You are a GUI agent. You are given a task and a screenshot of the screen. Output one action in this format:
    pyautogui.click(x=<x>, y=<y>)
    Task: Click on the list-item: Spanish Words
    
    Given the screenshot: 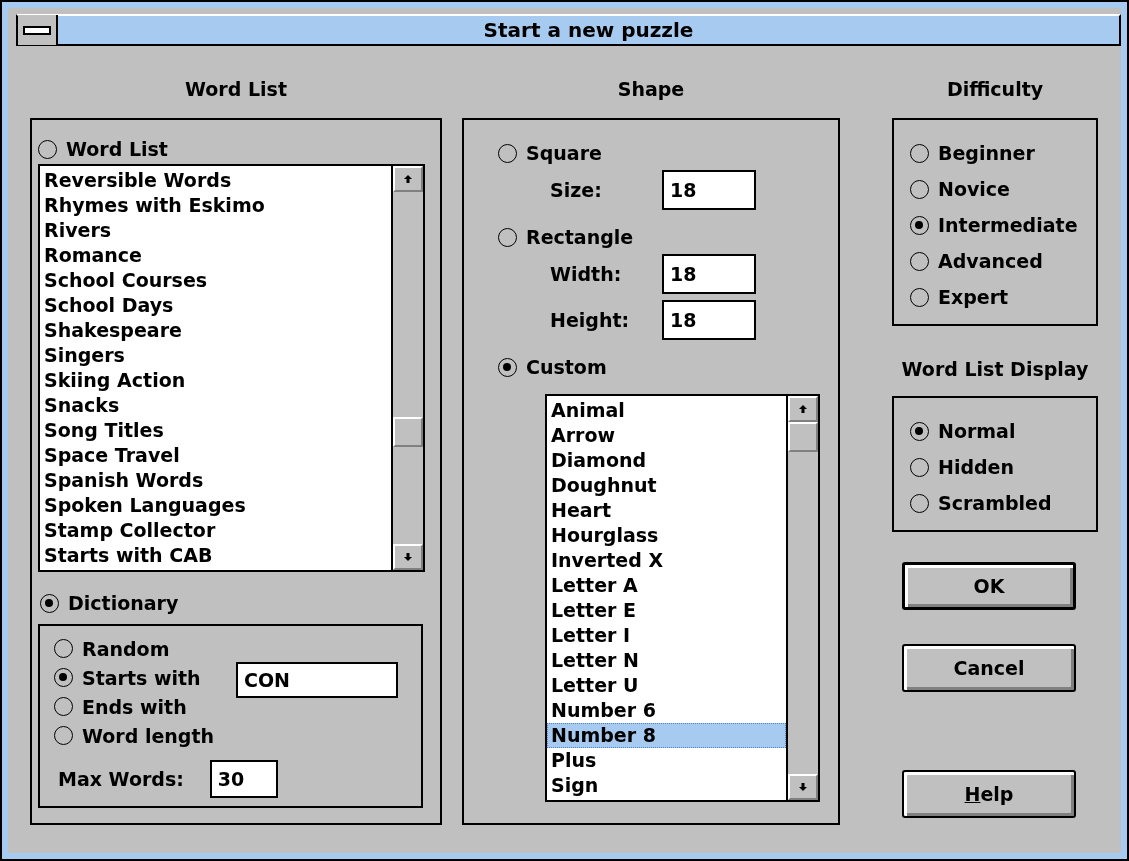 What is the action you would take?
    pyautogui.click(x=215, y=480)
    